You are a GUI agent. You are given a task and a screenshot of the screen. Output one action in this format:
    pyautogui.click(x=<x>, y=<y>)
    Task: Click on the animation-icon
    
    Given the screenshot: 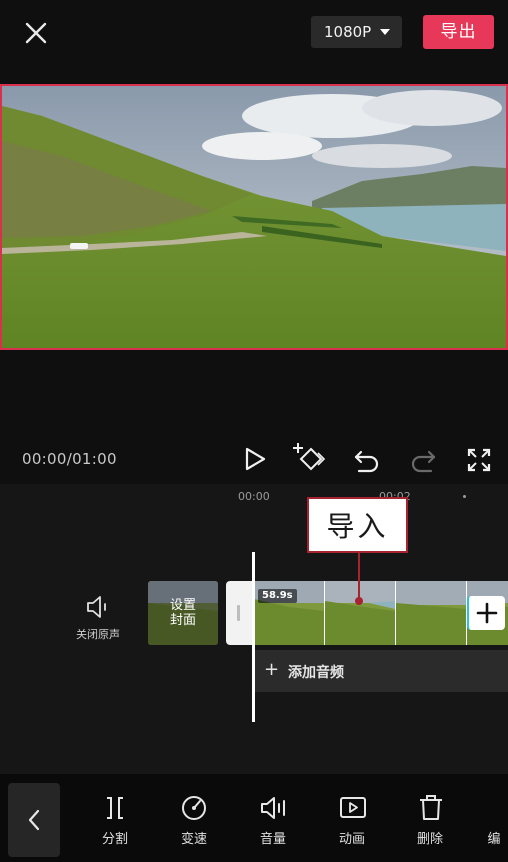 What is the action you would take?
    pyautogui.click(x=353, y=807)
    